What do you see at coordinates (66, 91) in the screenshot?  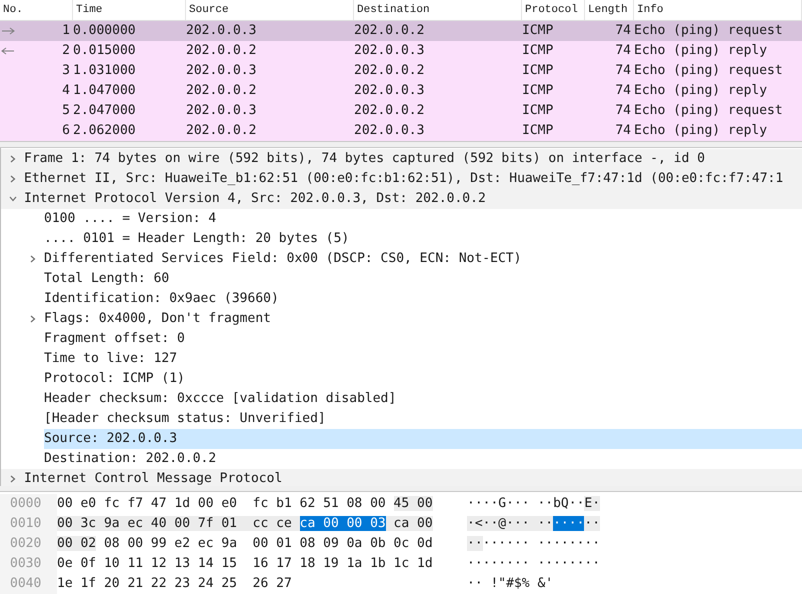 I see `table-cell-text: 4` at bounding box center [66, 91].